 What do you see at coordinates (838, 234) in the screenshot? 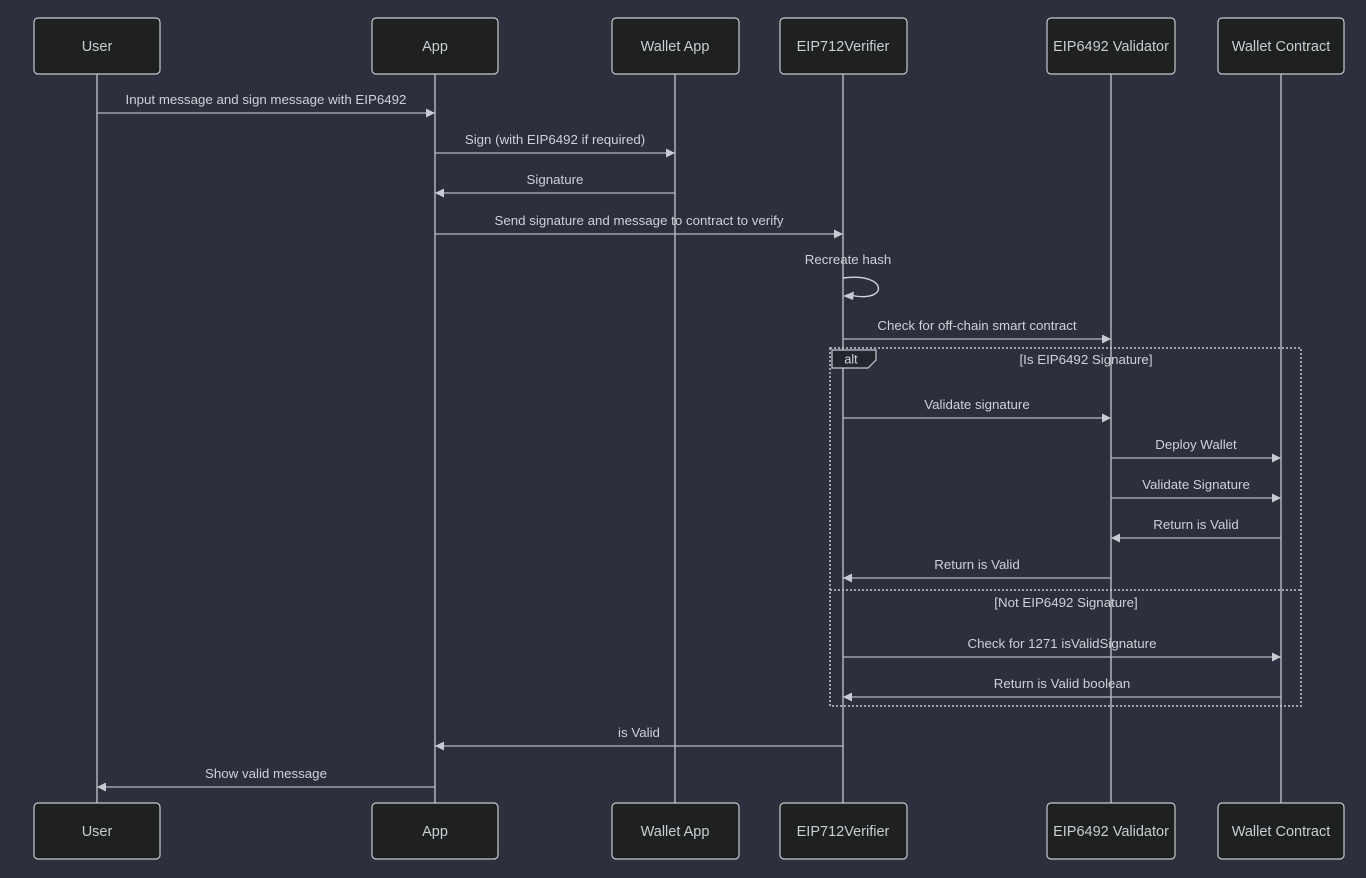
I see `arrowhead-m4` at bounding box center [838, 234].